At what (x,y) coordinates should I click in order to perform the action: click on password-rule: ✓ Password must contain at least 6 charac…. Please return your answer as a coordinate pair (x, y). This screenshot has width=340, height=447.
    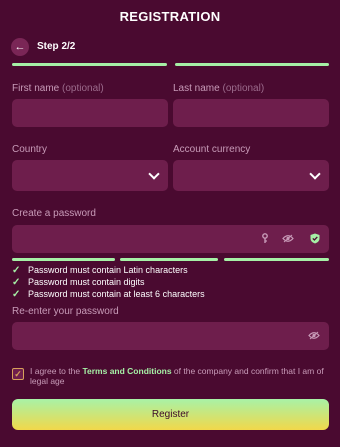
    Looking at the image, I should click on (108, 294).